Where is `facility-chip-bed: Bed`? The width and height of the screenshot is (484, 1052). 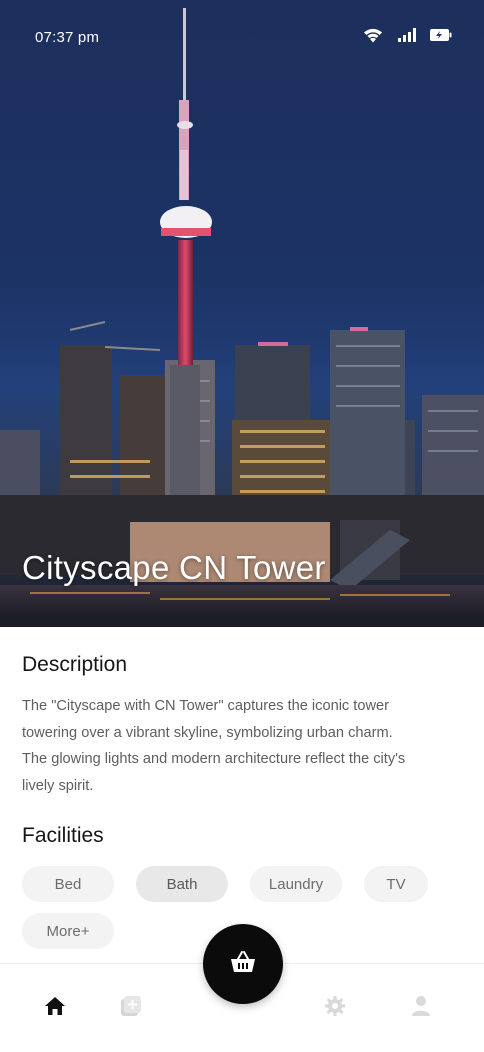
facility-chip-bed: Bed is located at coordinates (68, 884).